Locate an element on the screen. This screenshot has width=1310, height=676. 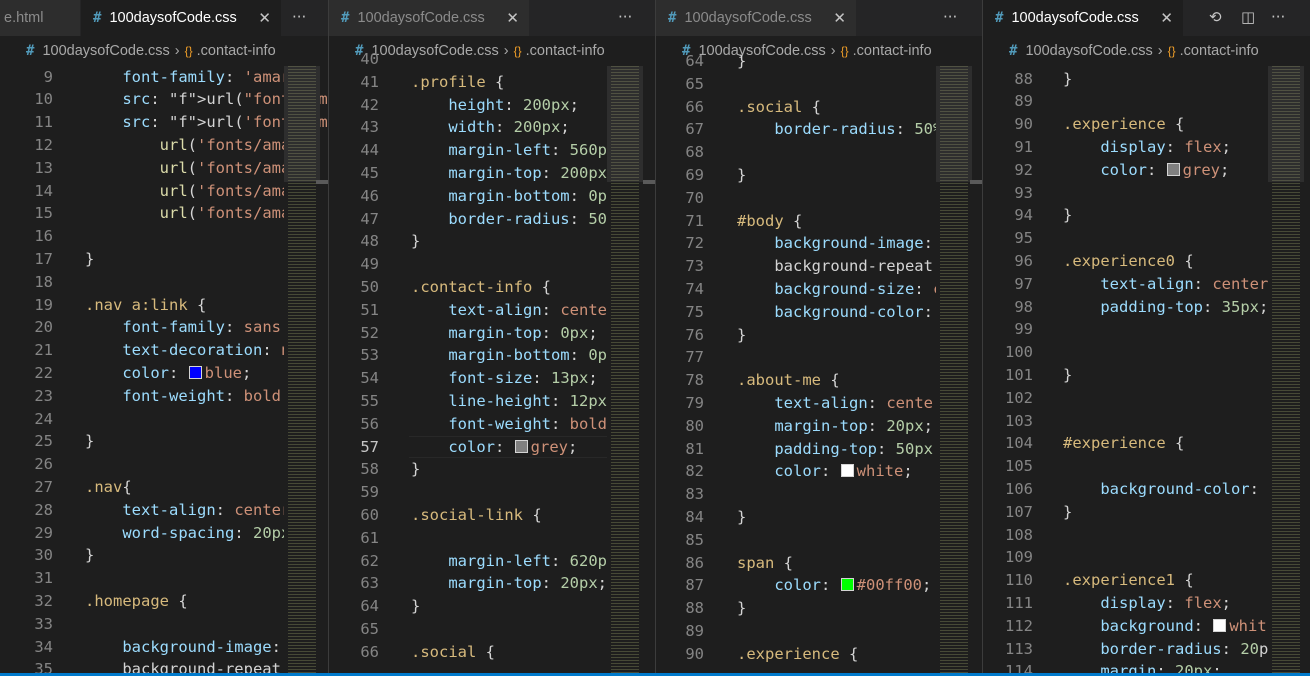
code-line: 85 is located at coordinates (795, 540).